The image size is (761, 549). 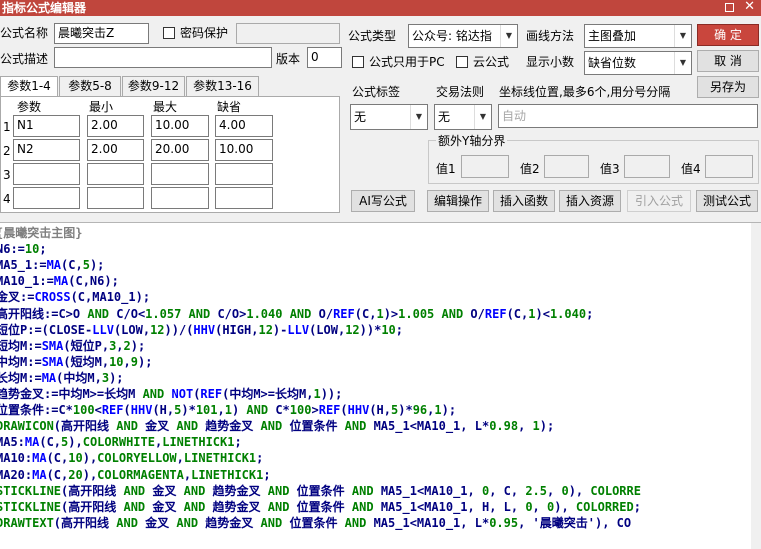 I want to click on password-input, so click(x=288, y=33).